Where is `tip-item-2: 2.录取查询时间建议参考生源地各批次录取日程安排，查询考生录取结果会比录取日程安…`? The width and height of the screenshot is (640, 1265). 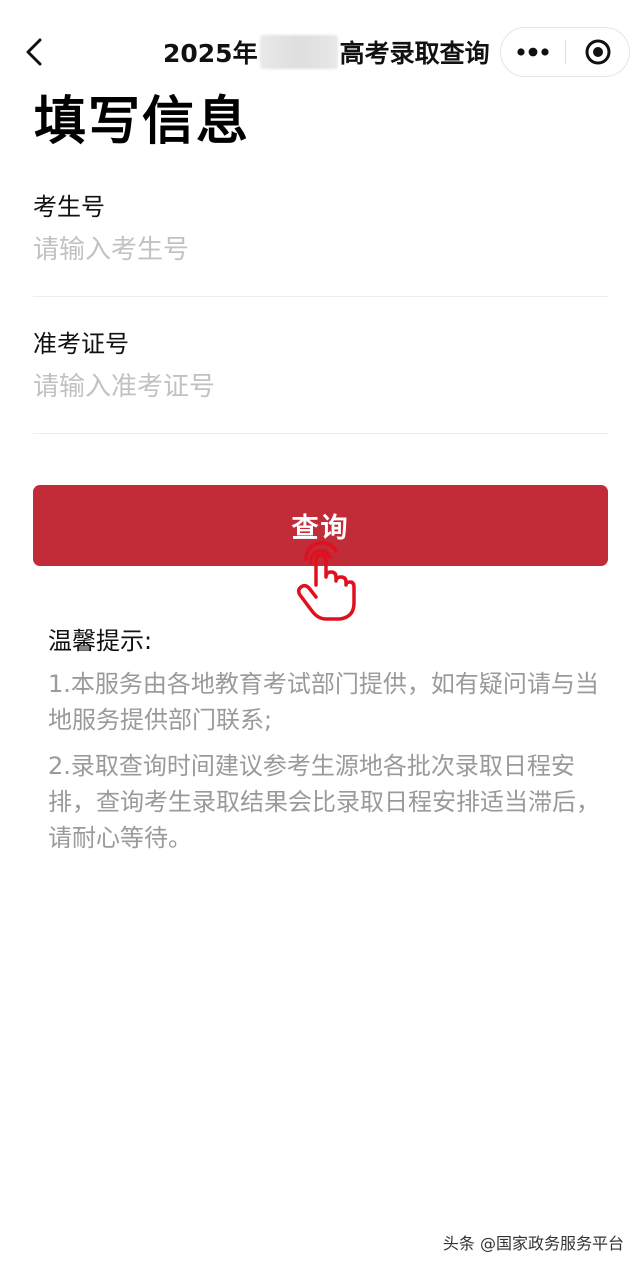
tip-item-2: 2.录取查询时间建议参考生源地各批次录取日程安排，查询考生录取结果会比录取日程安… is located at coordinates (324, 802).